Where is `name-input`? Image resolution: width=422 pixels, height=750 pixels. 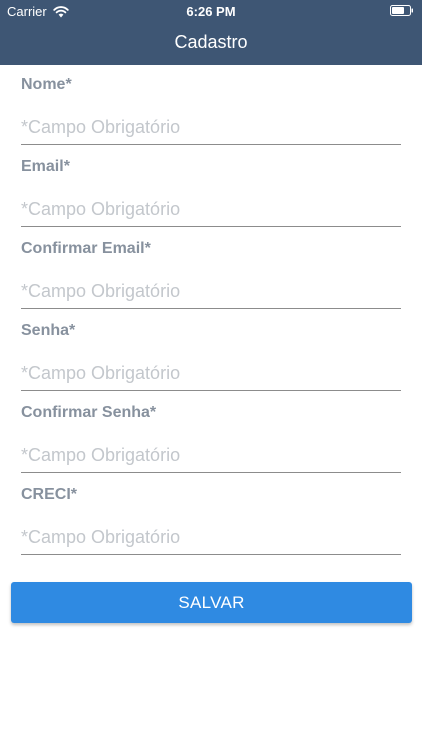 name-input is located at coordinates (211, 127).